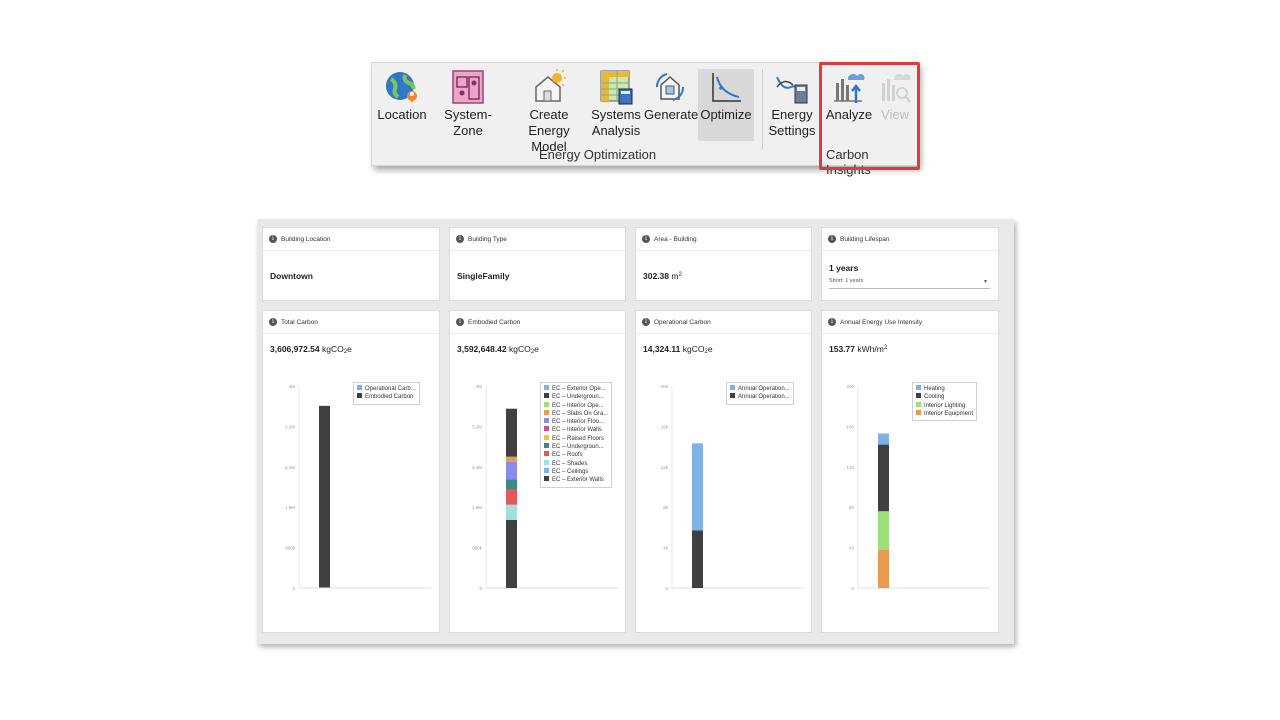  Describe the element at coordinates (665, 386) in the screenshot. I see `y-tick-label: 20k` at that location.